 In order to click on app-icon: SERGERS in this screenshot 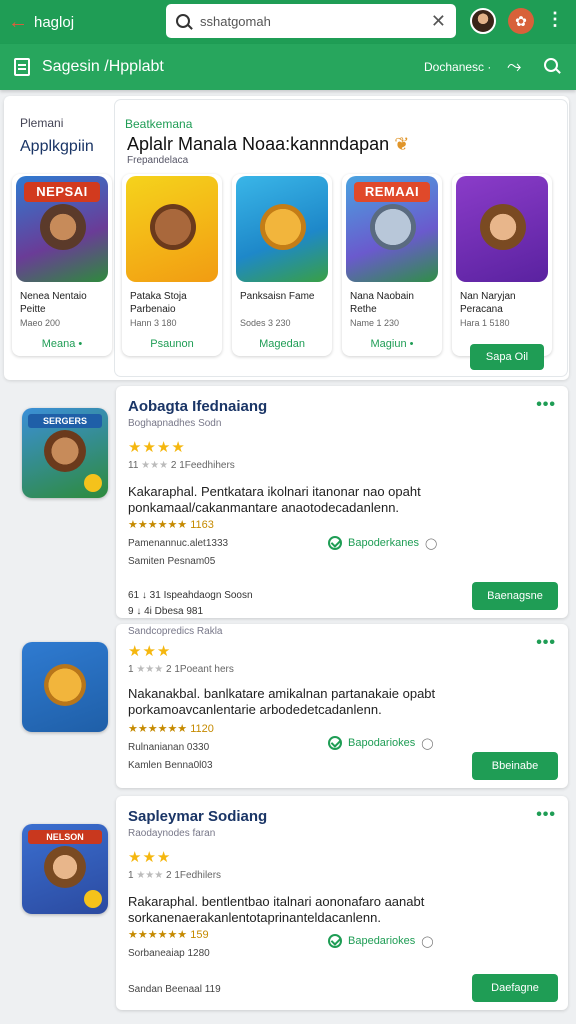, I will do `click(65, 453)`.